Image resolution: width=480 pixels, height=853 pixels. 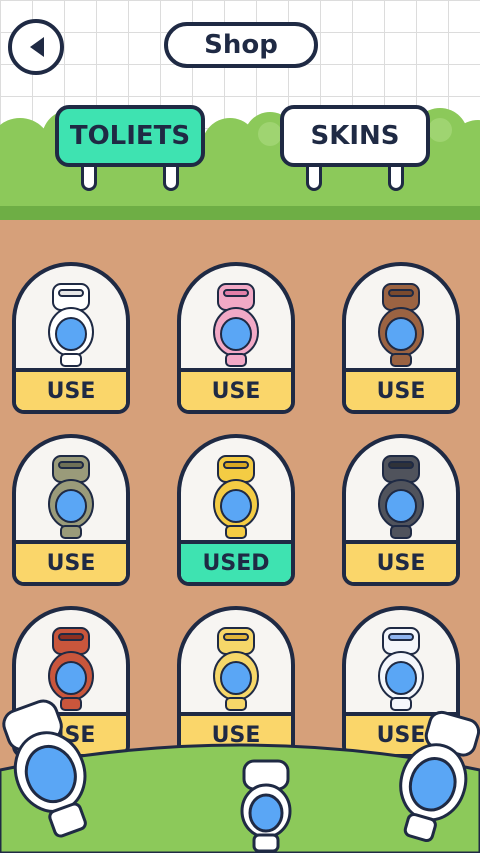 What do you see at coordinates (71, 325) in the screenshot?
I see `white-toilet-icon` at bounding box center [71, 325].